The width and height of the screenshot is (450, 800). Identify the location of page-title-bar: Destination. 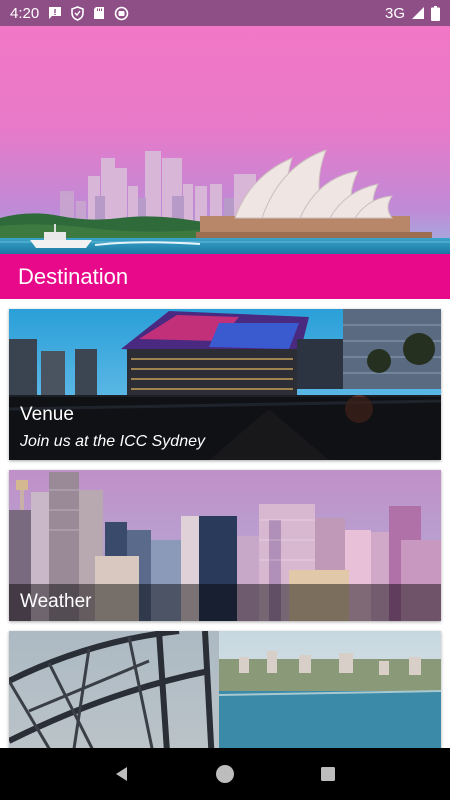
(225, 276).